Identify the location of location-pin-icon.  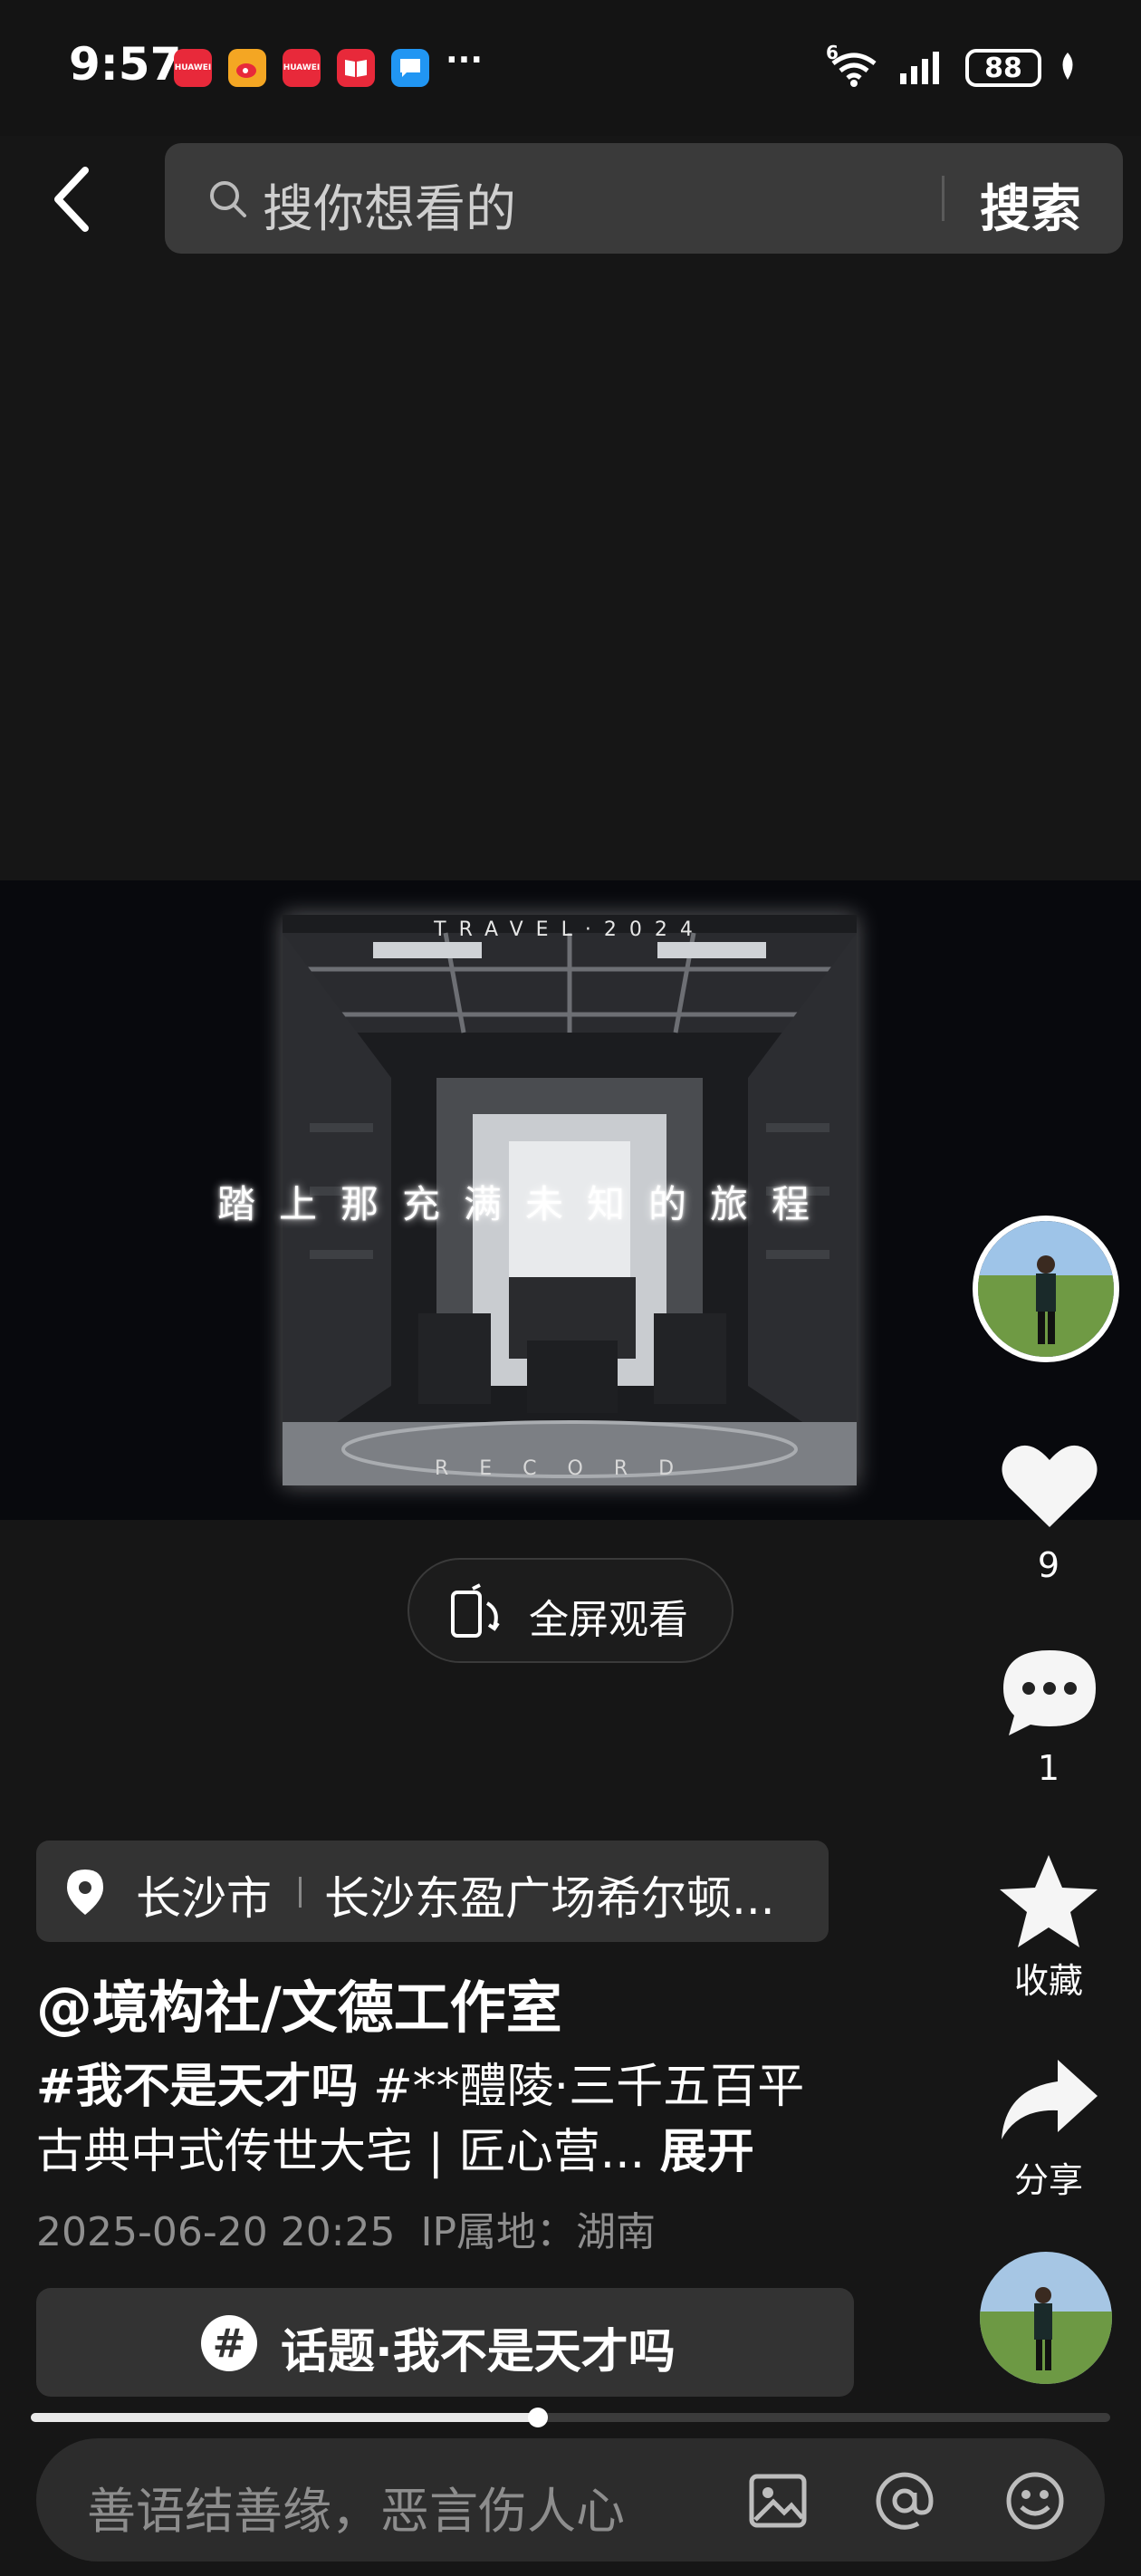
(85, 1892).